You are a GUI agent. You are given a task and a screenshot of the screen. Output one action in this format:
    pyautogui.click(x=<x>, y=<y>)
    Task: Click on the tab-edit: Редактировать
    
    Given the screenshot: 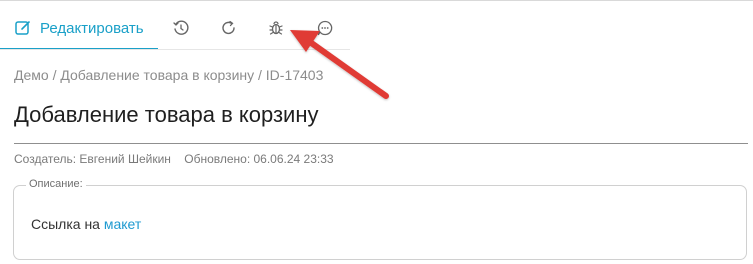 What is the action you would take?
    pyautogui.click(x=79, y=28)
    